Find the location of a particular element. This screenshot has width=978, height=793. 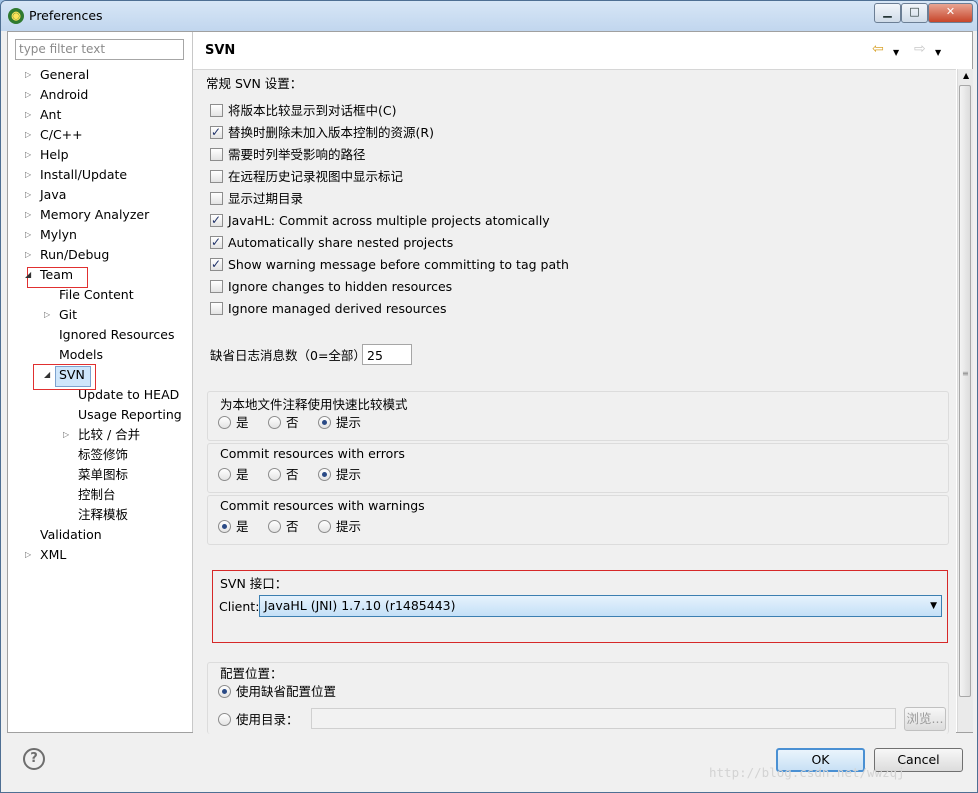

tree-item-install-update: ▷ Install/Update is located at coordinates (76, 175).